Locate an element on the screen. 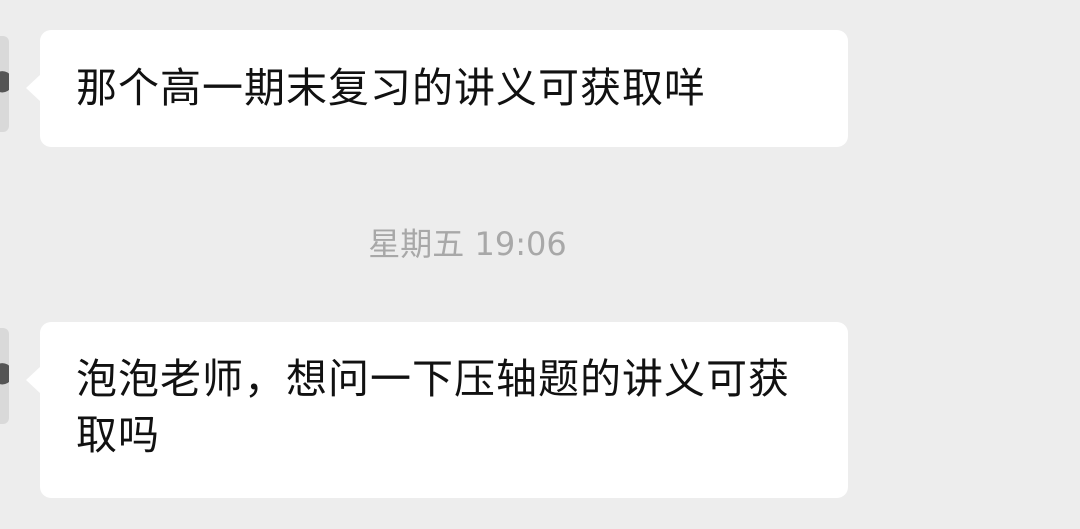 The height and width of the screenshot is (529, 1080). message-text: 泡泡老师，想问一下压轴题的讲义可获取吗 is located at coordinates (433, 407).